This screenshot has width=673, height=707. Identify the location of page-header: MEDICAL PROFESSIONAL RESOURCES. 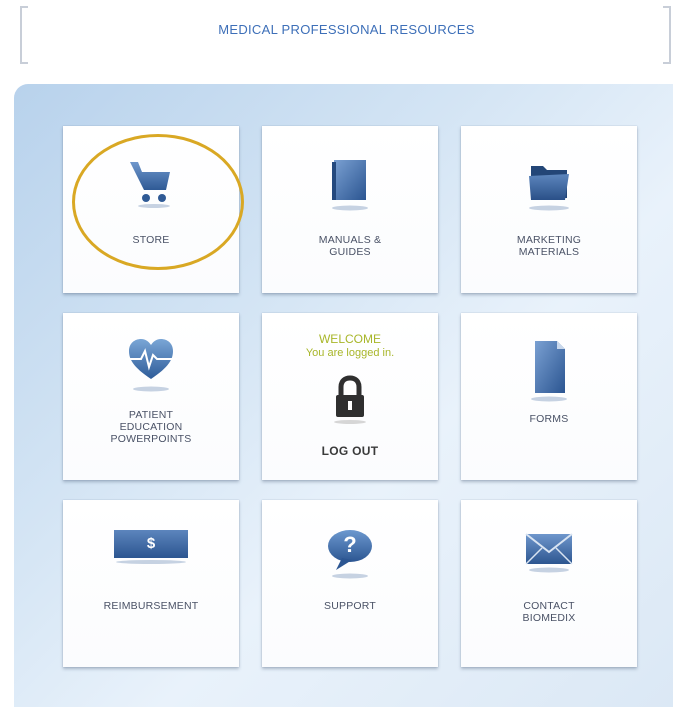
(346, 35).